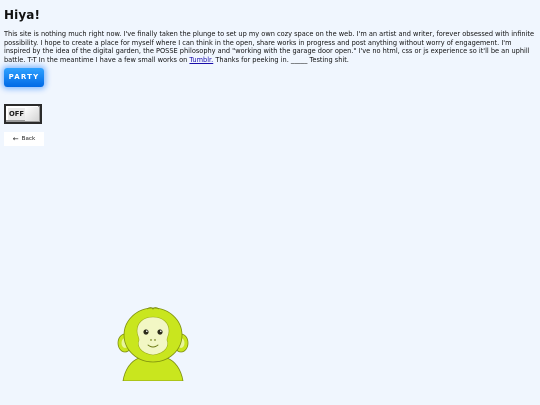 The width and height of the screenshot is (540, 405). What do you see at coordinates (160, 332) in the screenshot?
I see `monkey-right-eye` at bounding box center [160, 332].